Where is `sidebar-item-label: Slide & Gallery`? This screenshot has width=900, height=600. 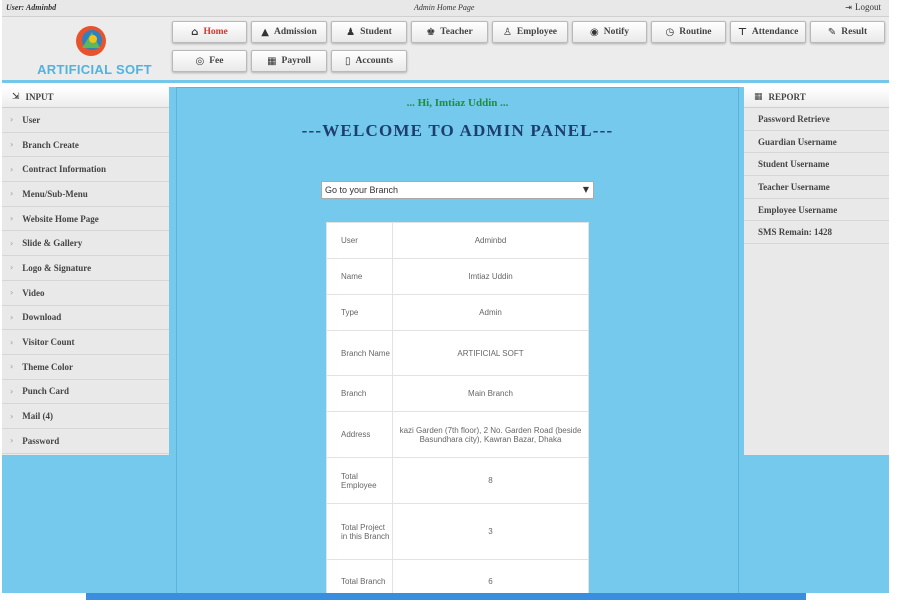 sidebar-item-label: Slide & Gallery is located at coordinates (52, 243).